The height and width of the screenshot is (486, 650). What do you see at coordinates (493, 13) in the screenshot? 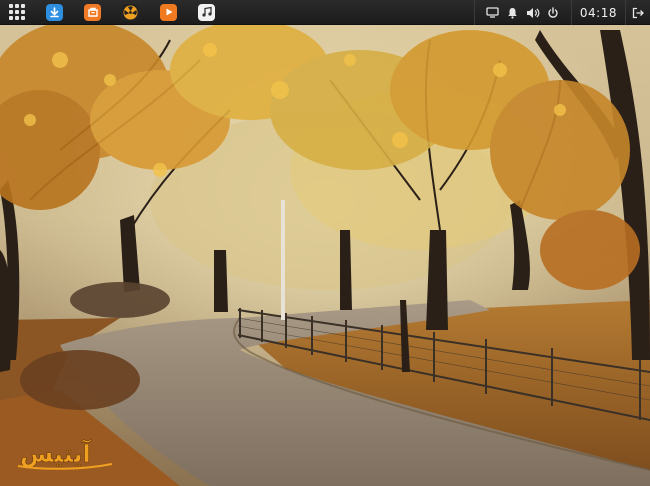
I see `screen-icon` at bounding box center [493, 13].